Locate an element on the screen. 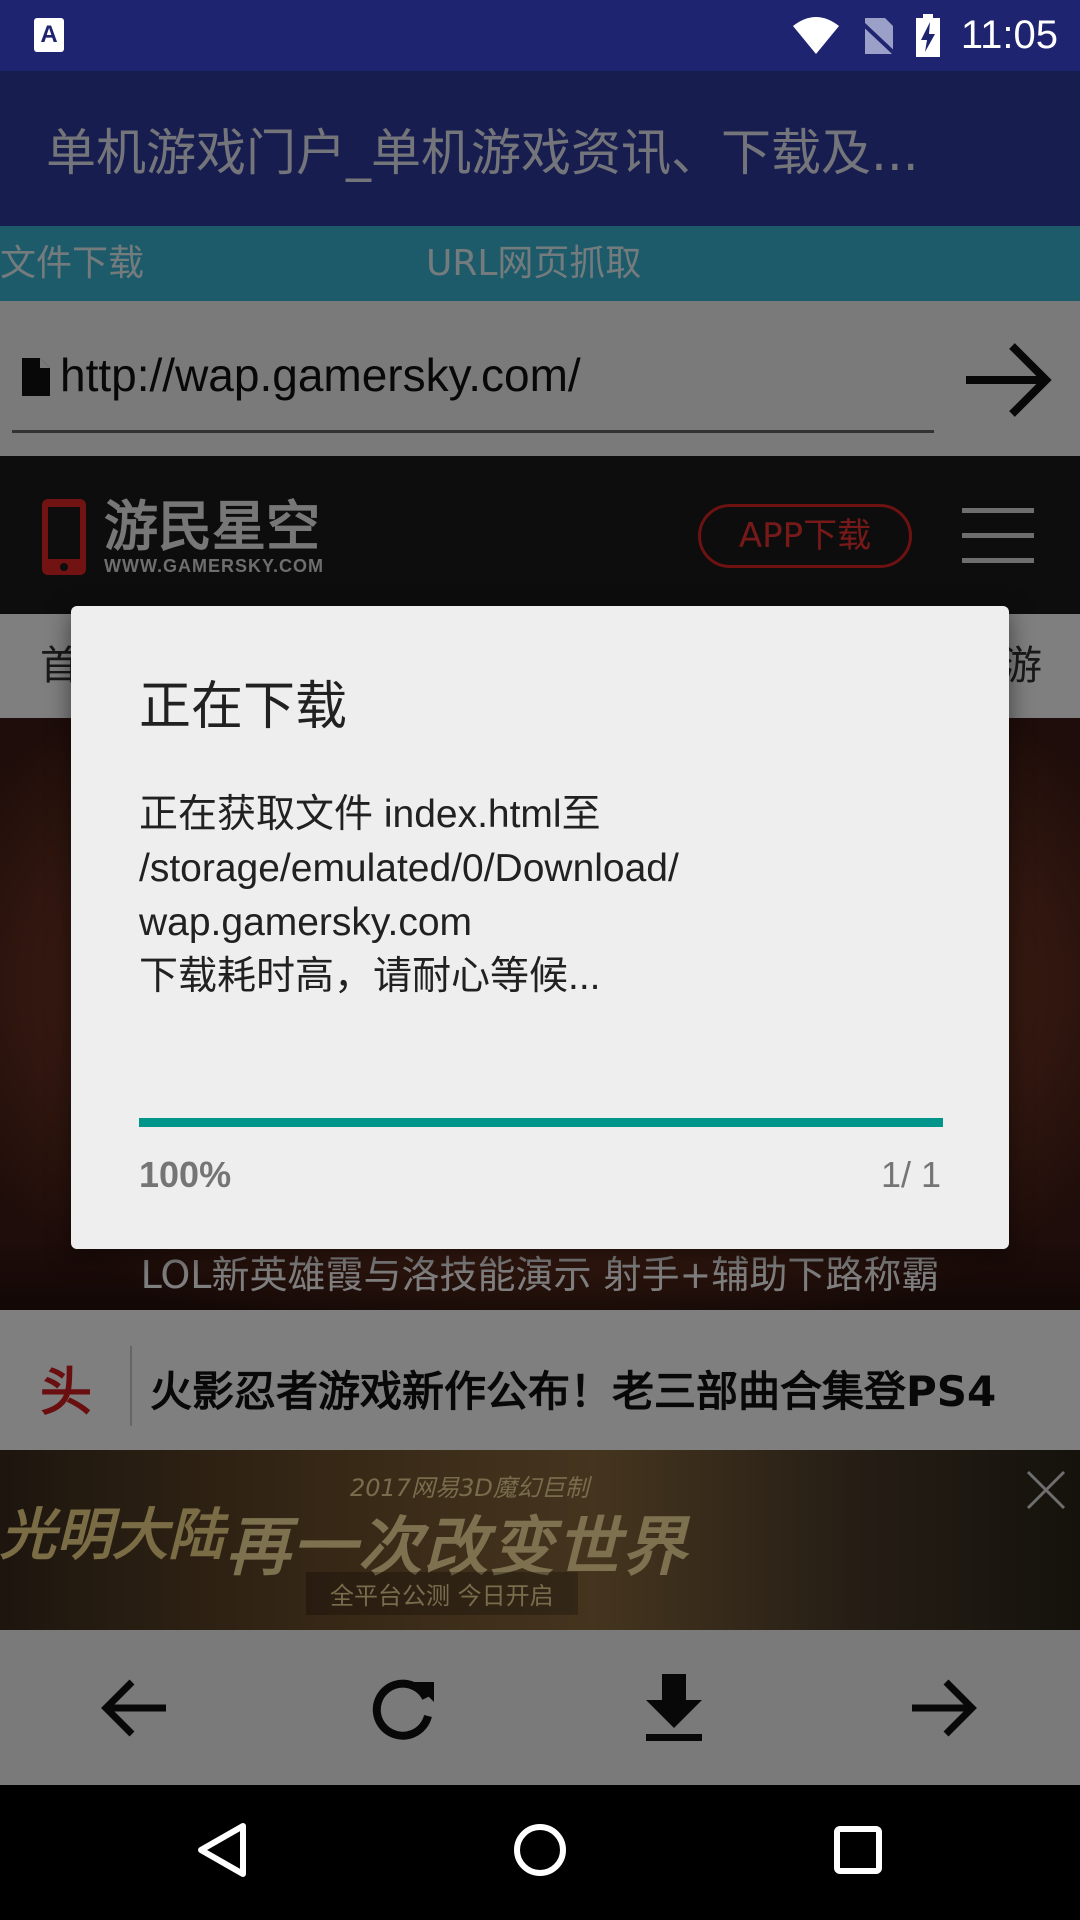  status-icons: 11:05 is located at coordinates (924, 35).